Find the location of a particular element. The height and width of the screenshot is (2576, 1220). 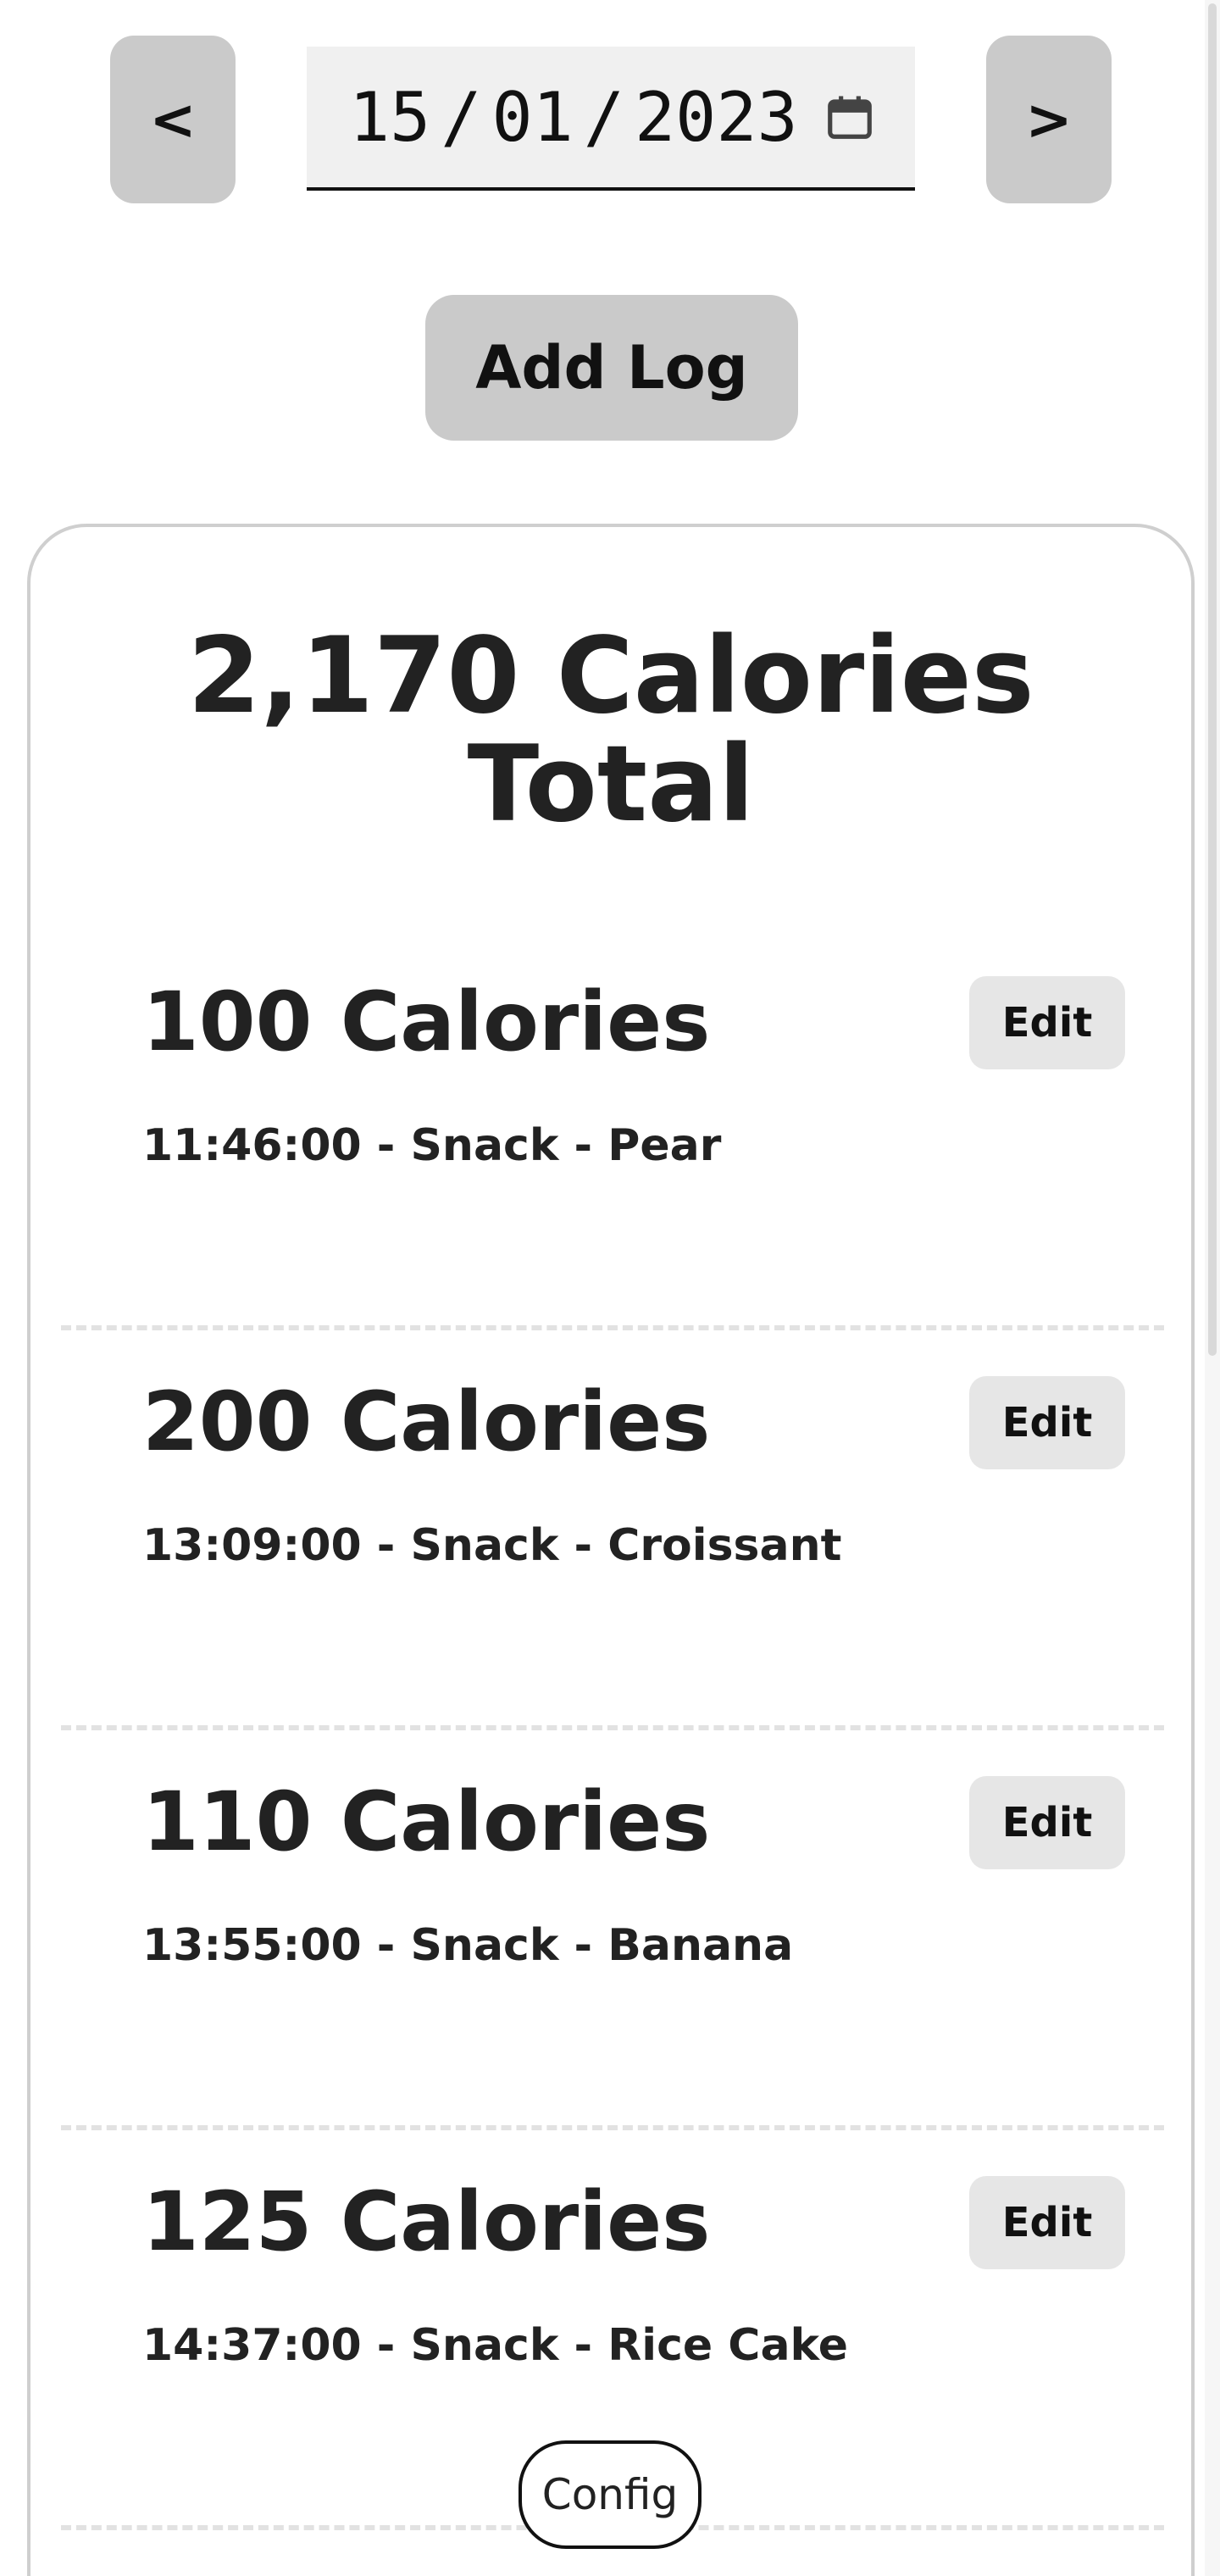

log-detail: 13:55:00 - Snack - Banana is located at coordinates (468, 1946).